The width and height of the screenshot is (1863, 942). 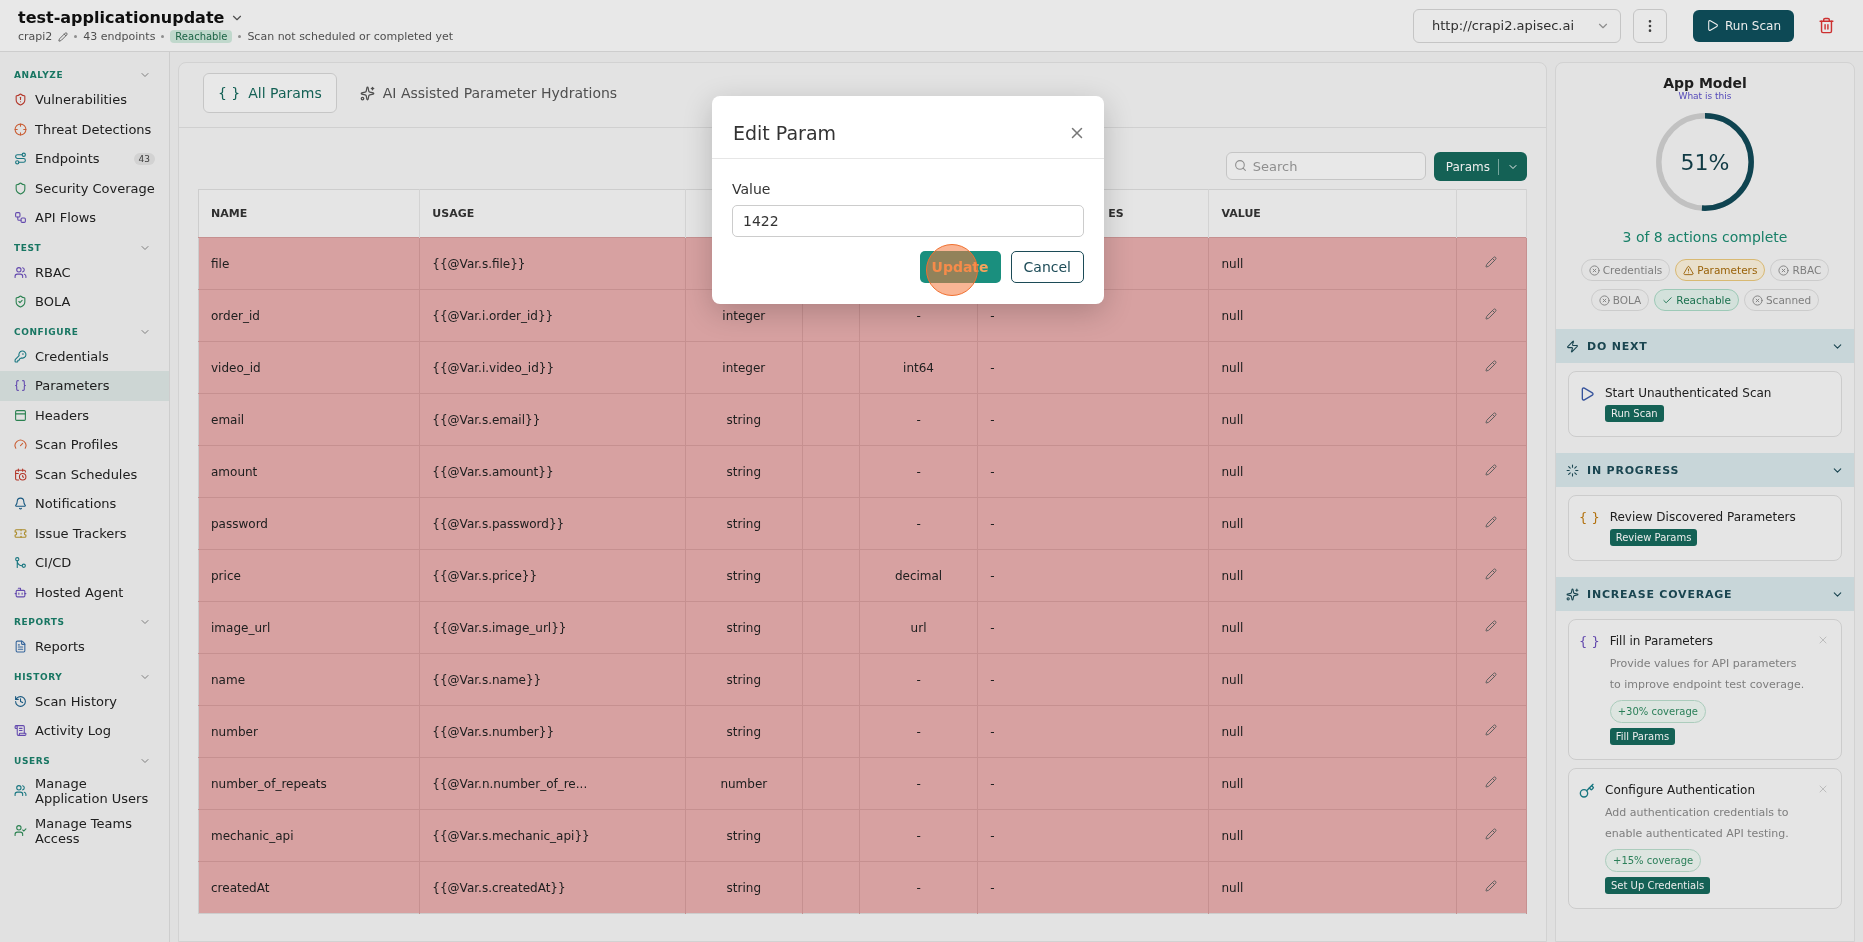 I want to click on what-is-this-link: What is this, so click(x=1705, y=96).